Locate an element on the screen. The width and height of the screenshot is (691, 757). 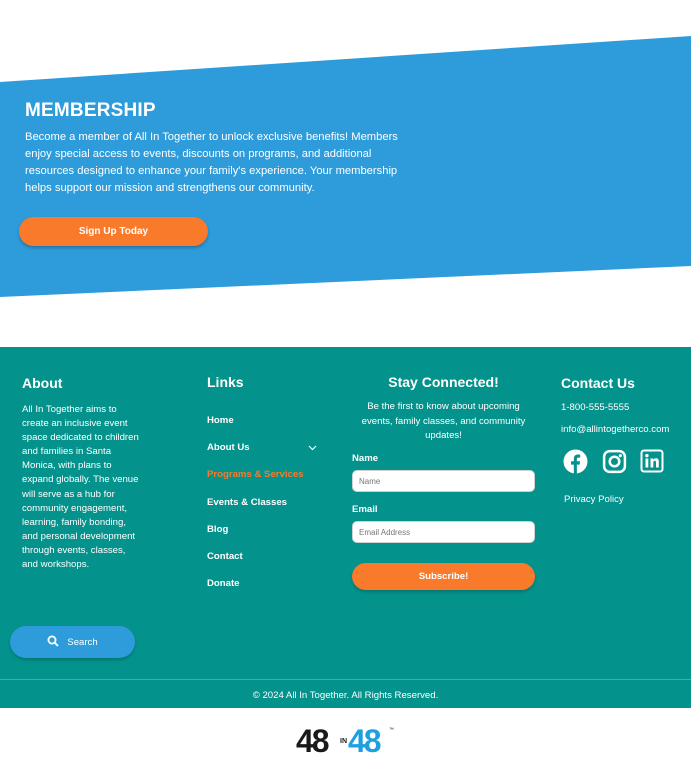
search-icon is located at coordinates (53, 642).